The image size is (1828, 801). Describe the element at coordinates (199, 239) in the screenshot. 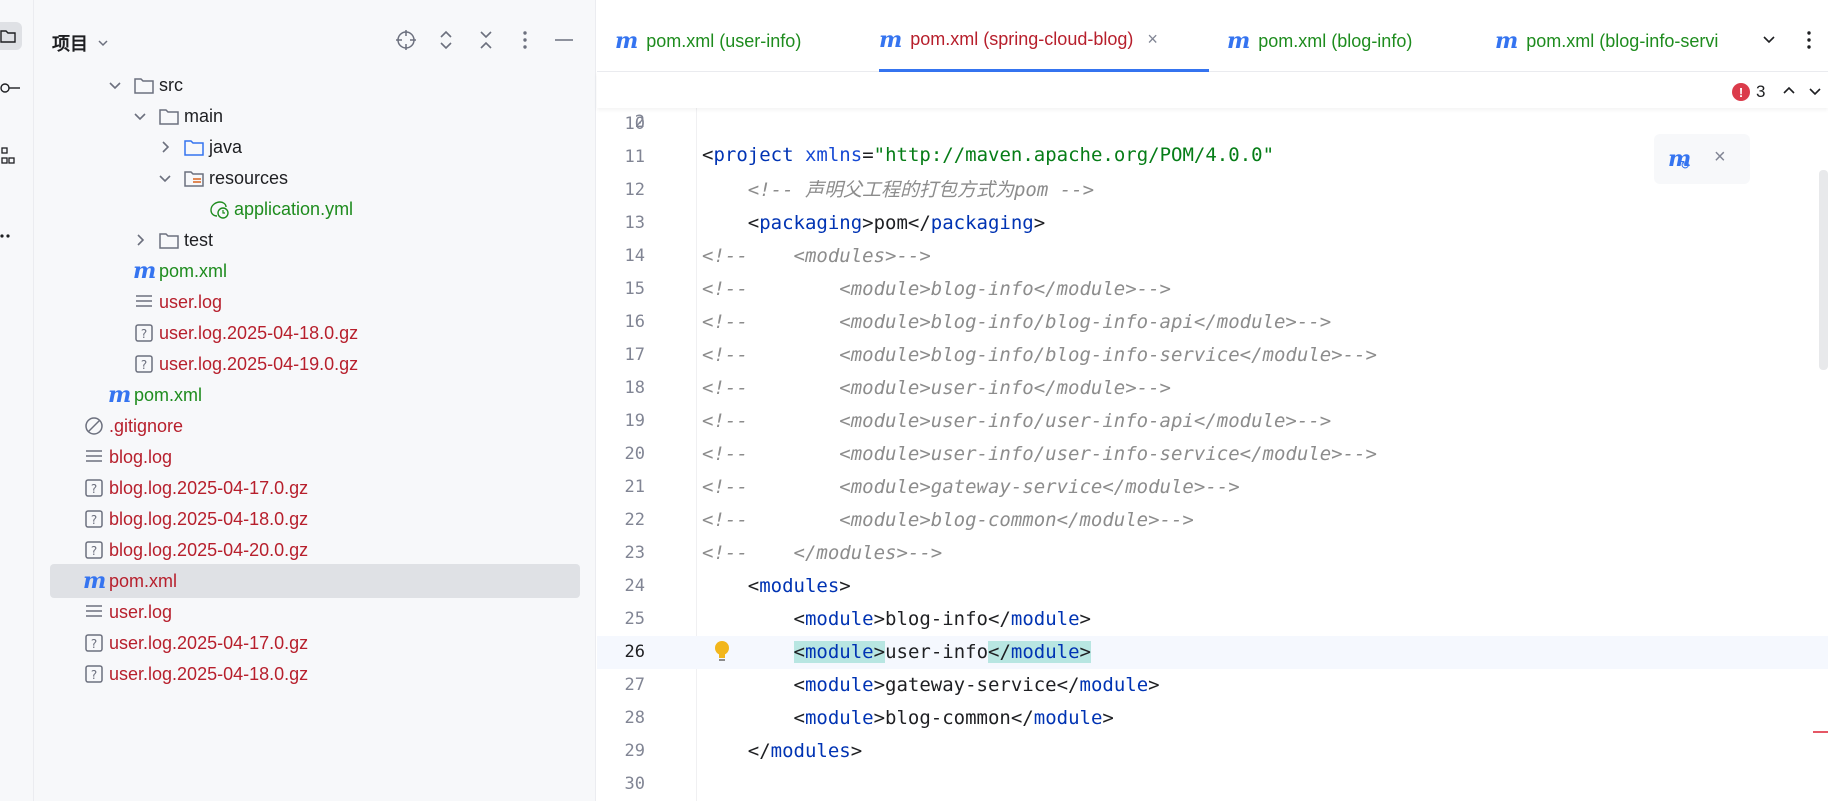

I see `tree-item-label: test` at that location.